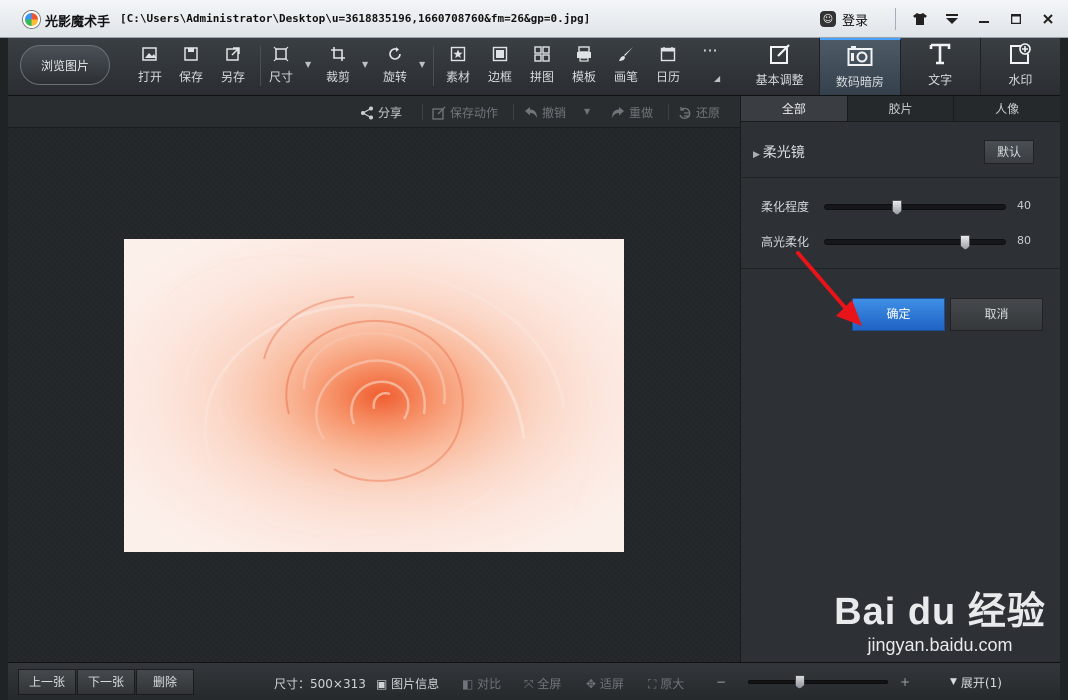  I want to click on minimize-button, so click(984, 19).